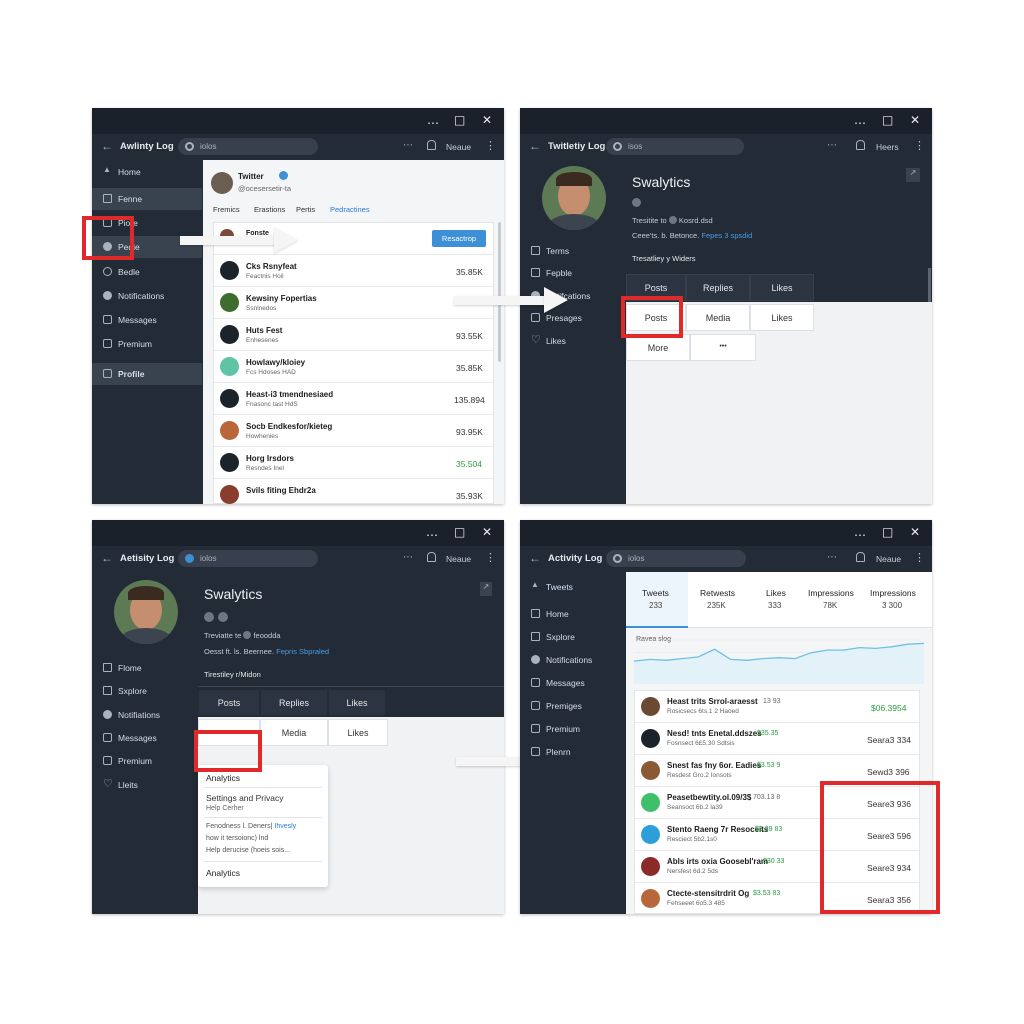 This screenshot has height=1024, width=1024. Describe the element at coordinates (573, 752) in the screenshot. I see `sidebar-item-plenrn: Plenrn` at that location.